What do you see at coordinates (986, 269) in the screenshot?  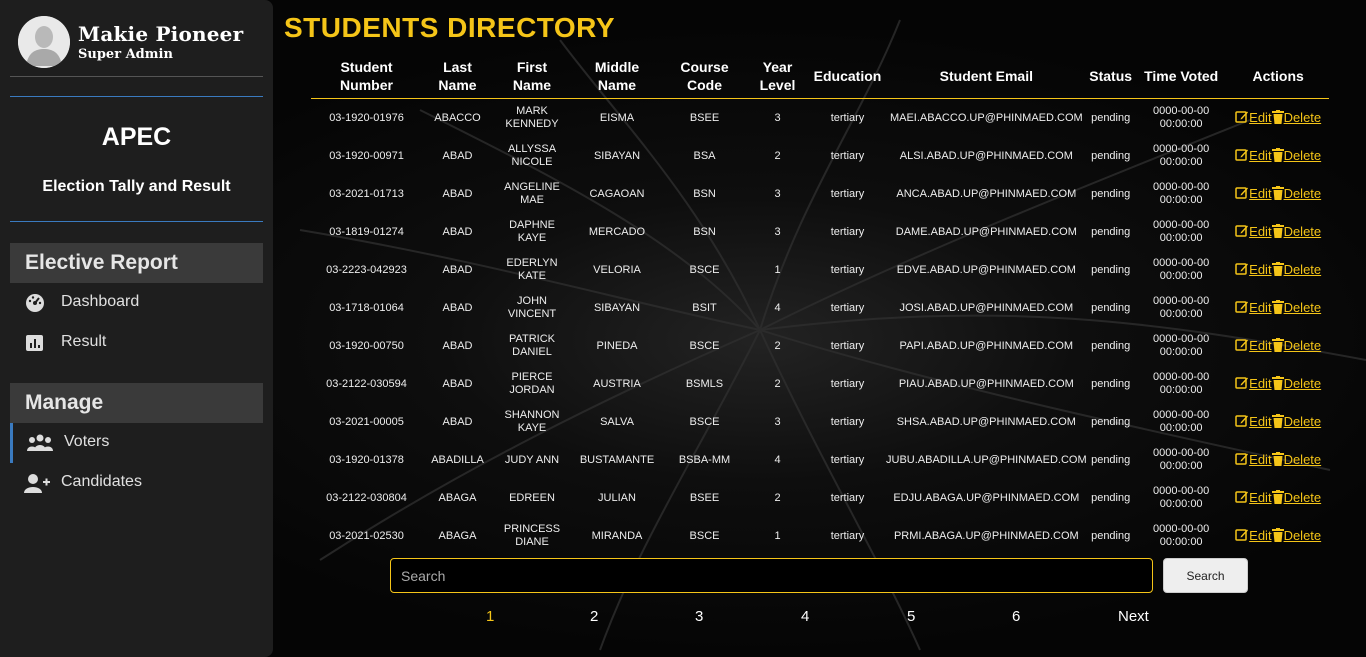 I see `student-email-cell: EDVE.ABAD.UP@PHINMAED.COM` at bounding box center [986, 269].